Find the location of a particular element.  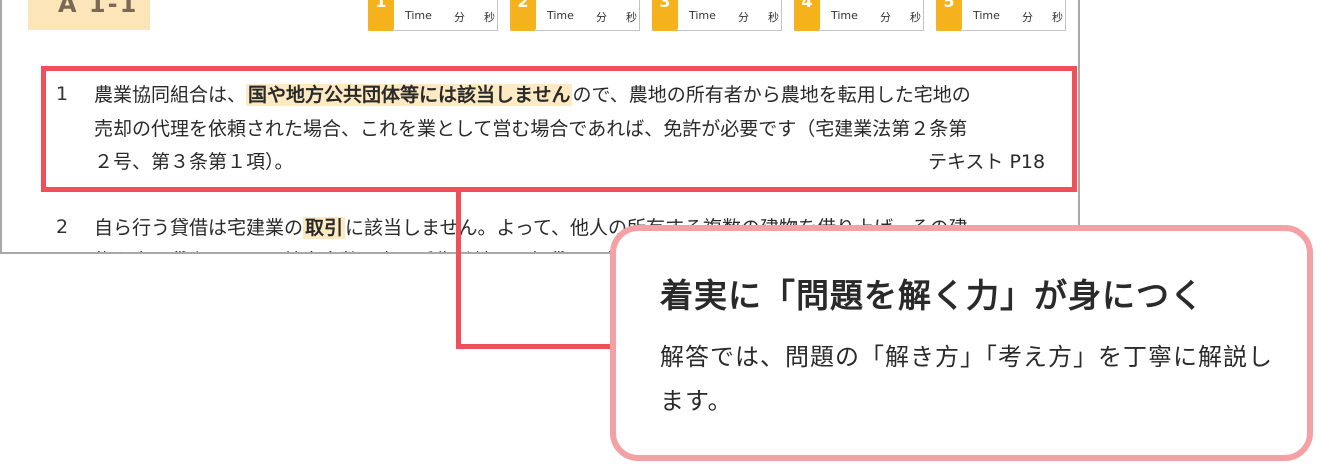

timer-box-2: 2 Time 分 秒 is located at coordinates (575, 15).